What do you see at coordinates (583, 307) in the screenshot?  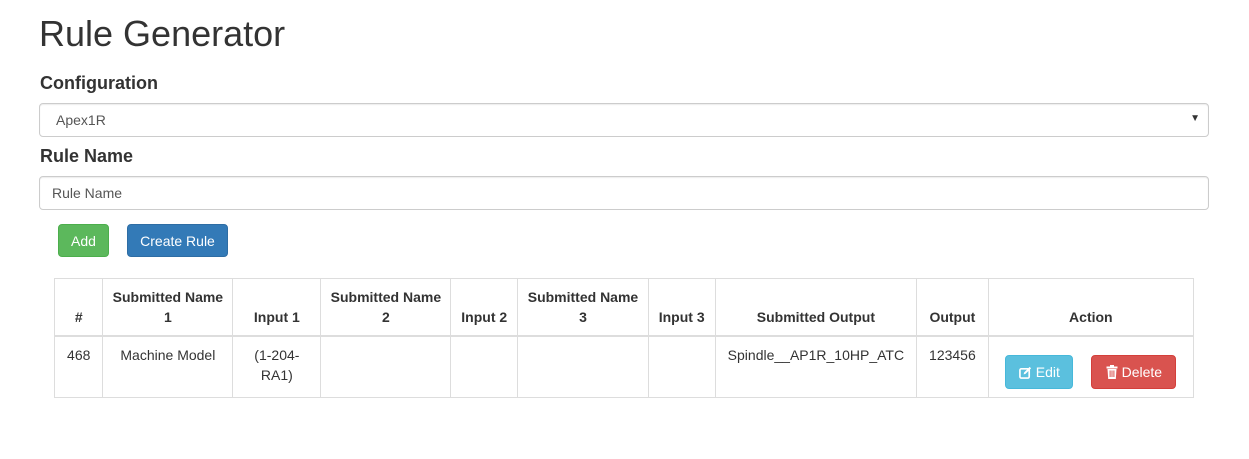 I see `header-submitted-name-3: Submitted Name 3` at bounding box center [583, 307].